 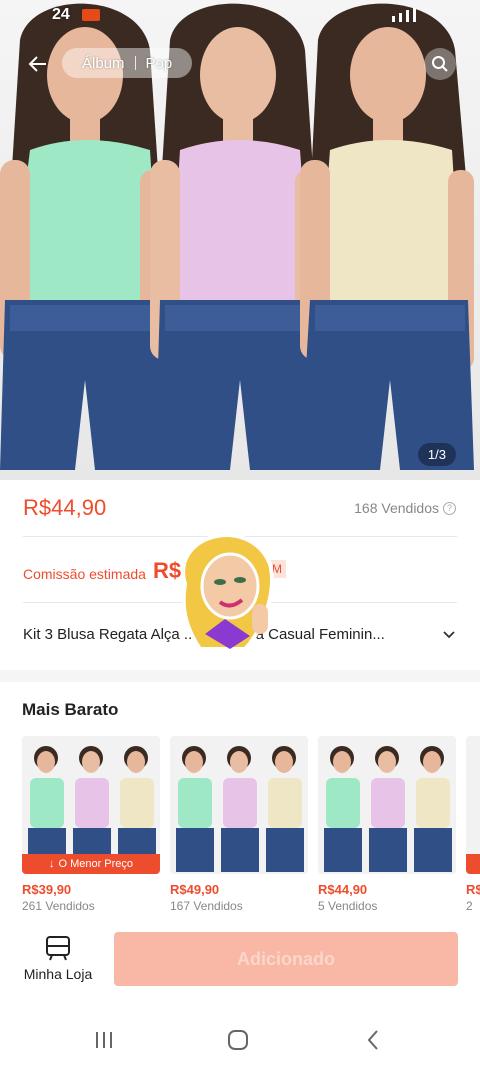 I want to click on card-sold: 2, so click(x=469, y=906).